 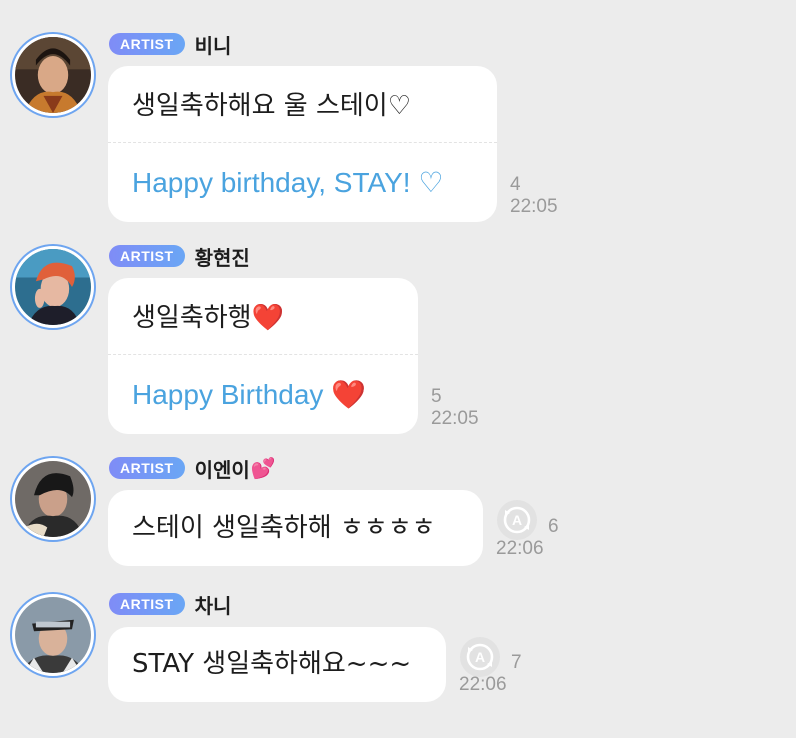 What do you see at coordinates (208, 318) in the screenshot?
I see `message-text: 생일축하행❤️` at bounding box center [208, 318].